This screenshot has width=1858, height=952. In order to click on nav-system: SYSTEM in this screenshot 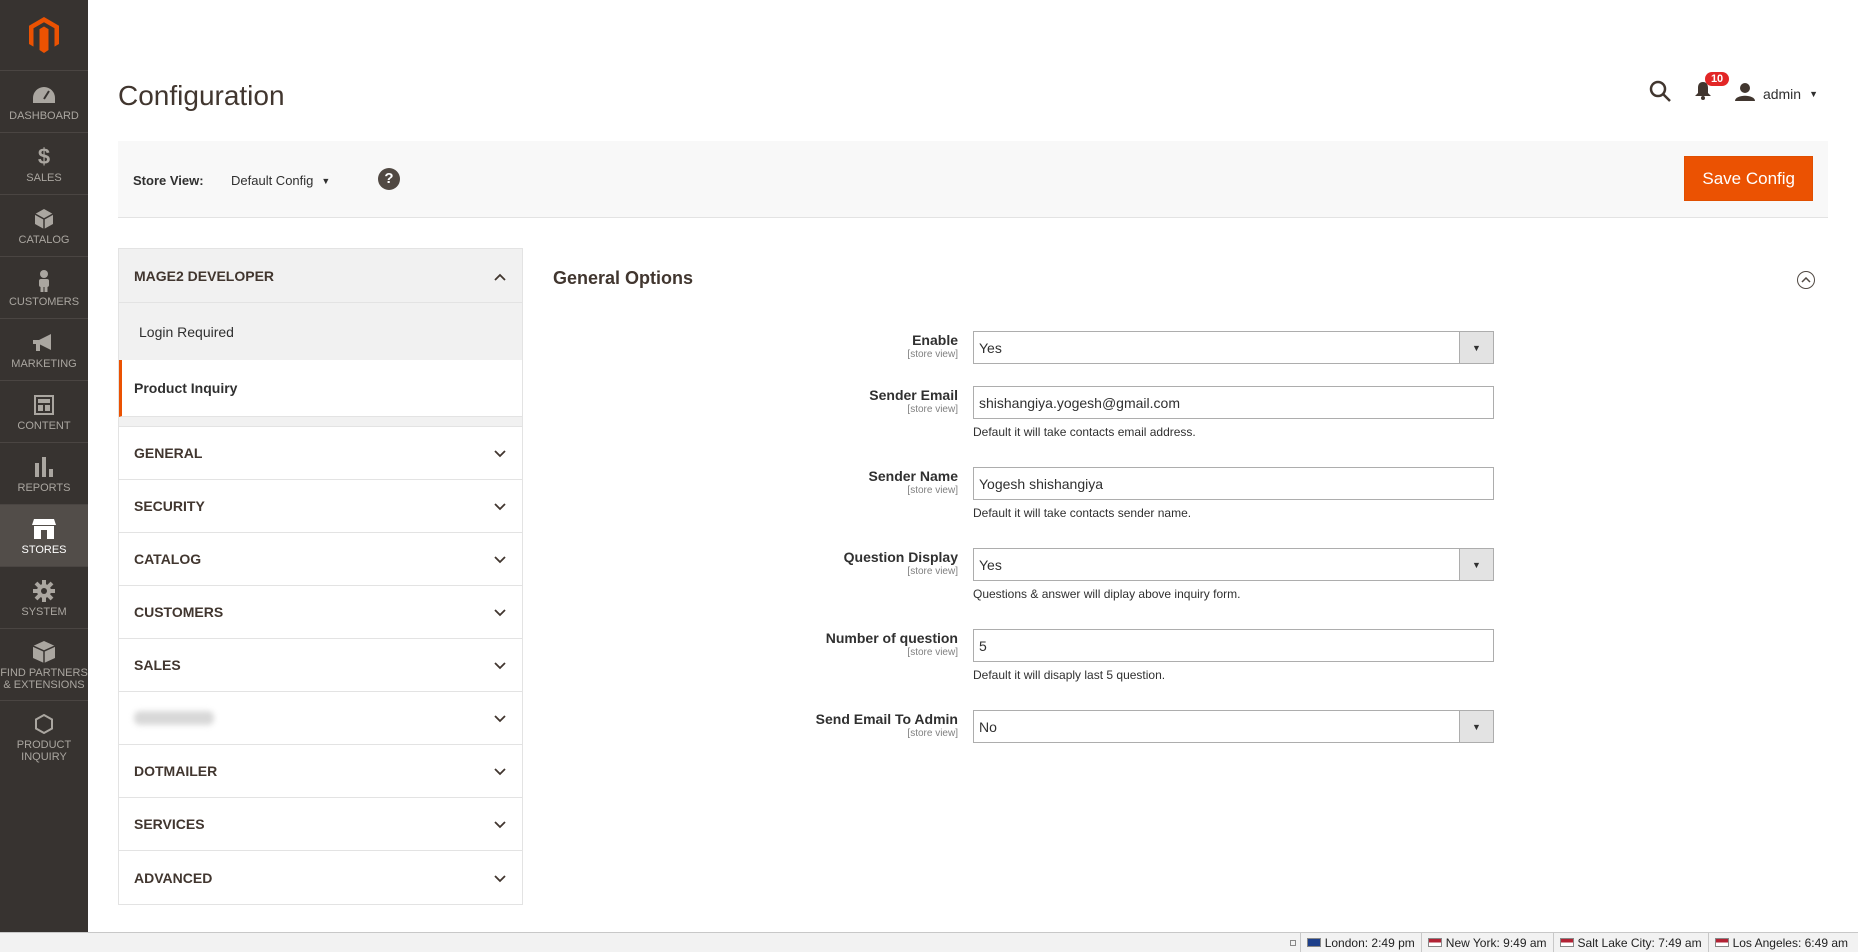, I will do `click(44, 597)`.